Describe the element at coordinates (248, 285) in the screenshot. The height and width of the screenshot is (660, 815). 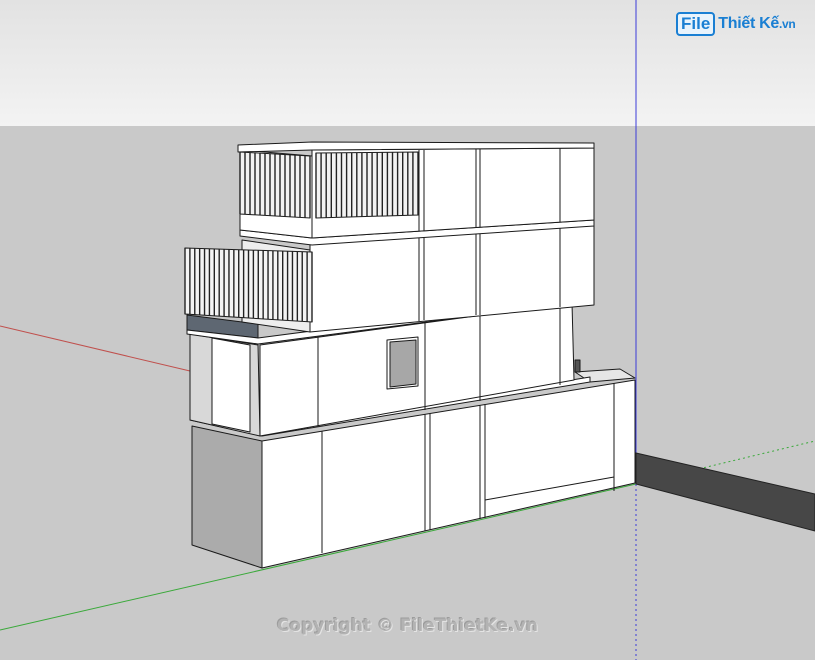
I see `louver-railing-balcony` at that location.